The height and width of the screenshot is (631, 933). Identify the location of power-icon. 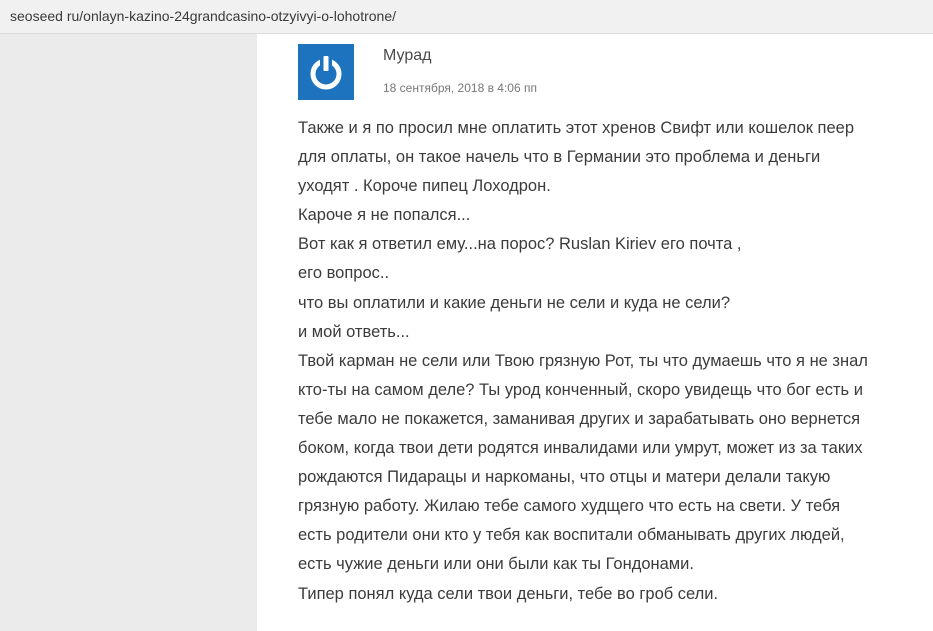
(326, 72).